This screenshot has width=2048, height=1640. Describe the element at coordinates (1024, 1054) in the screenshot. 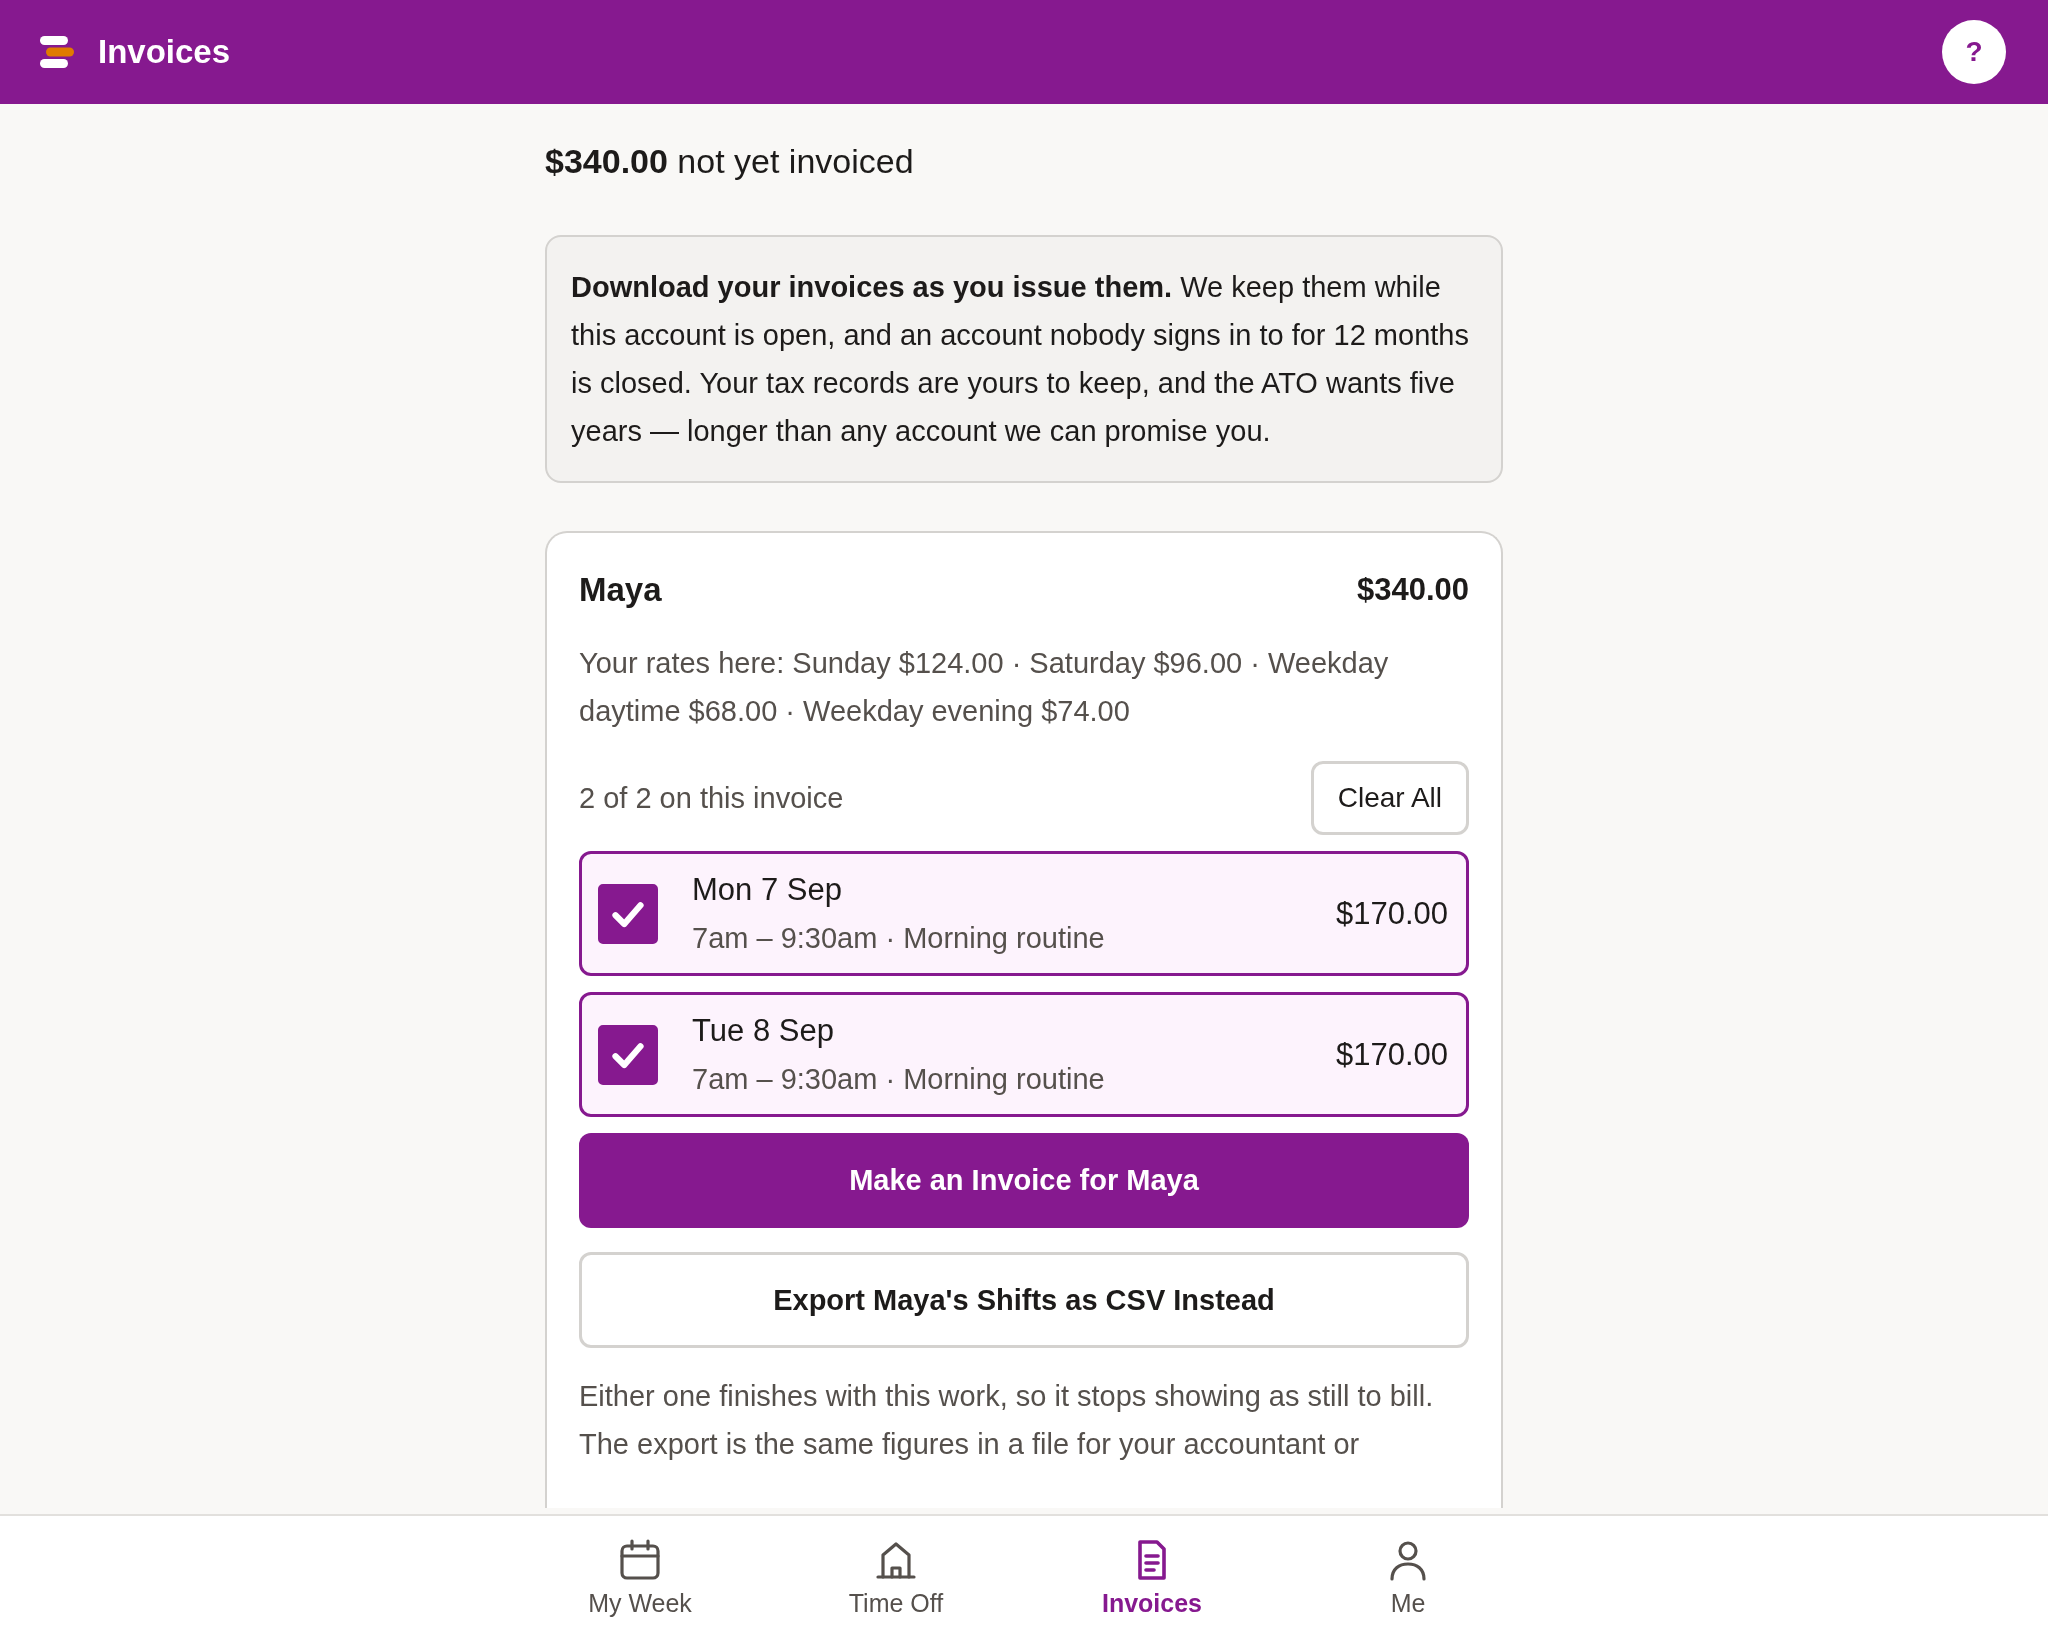

I see `shift-row: Tue 8 Sep 7am – 9:30am · Morning routine $170.00` at that location.